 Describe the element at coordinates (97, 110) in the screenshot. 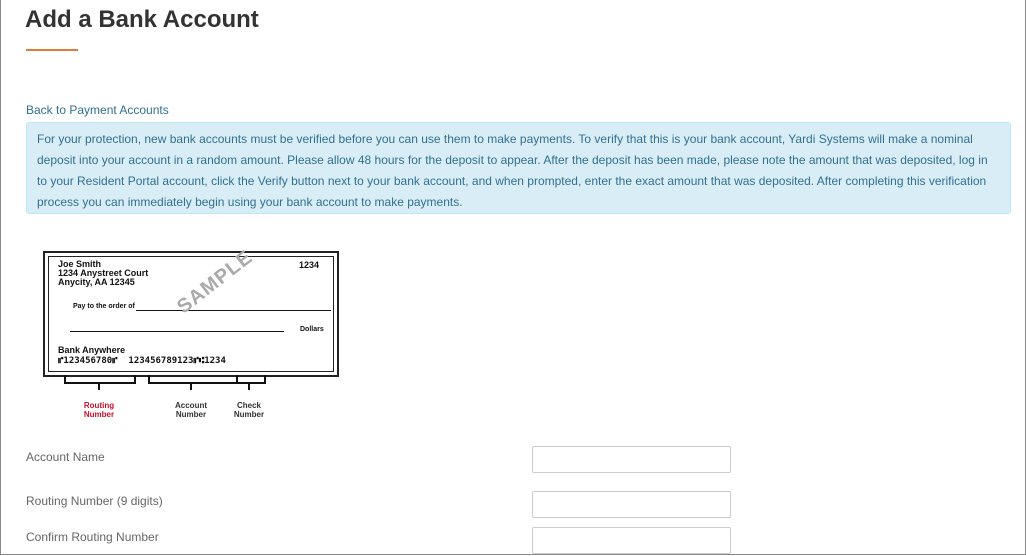

I see `back-to-payment-accounts-link: Back to Payment Accounts` at that location.